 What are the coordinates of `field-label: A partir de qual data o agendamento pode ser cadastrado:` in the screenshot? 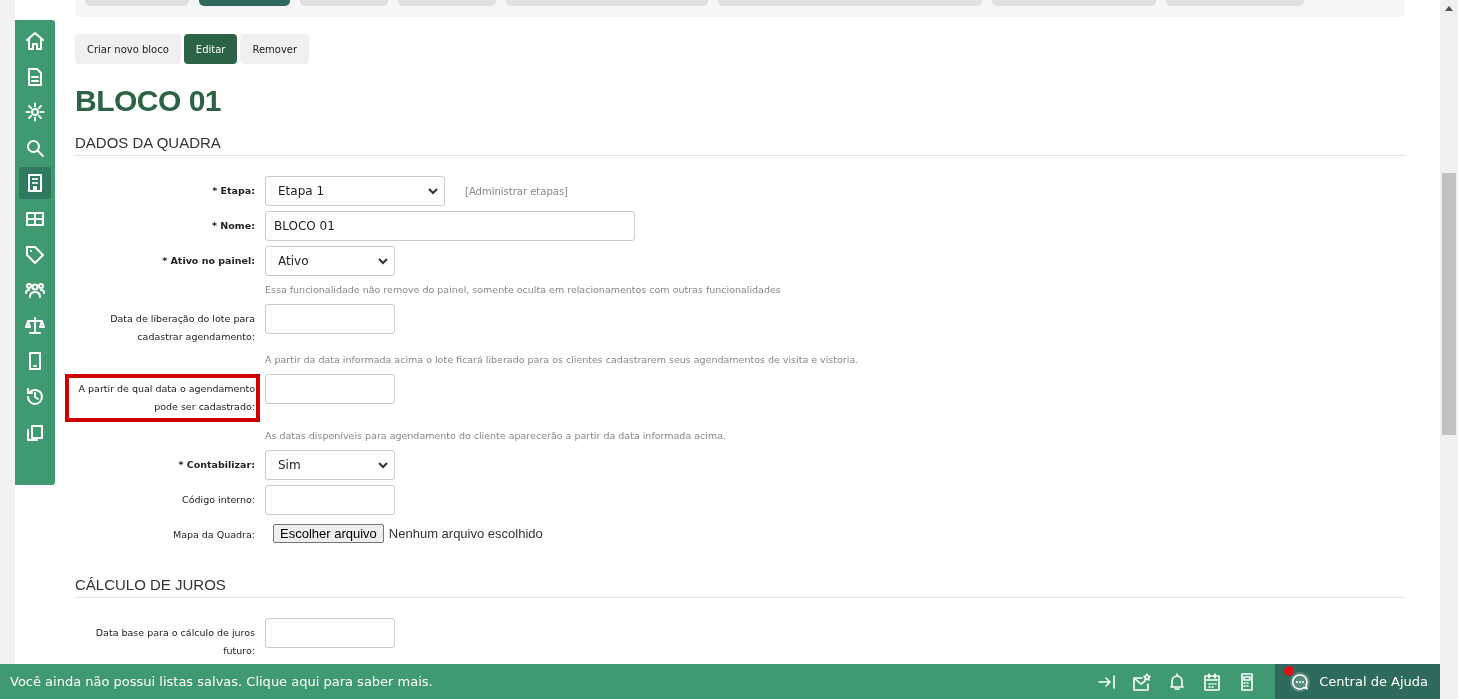 It's located at (162, 398).